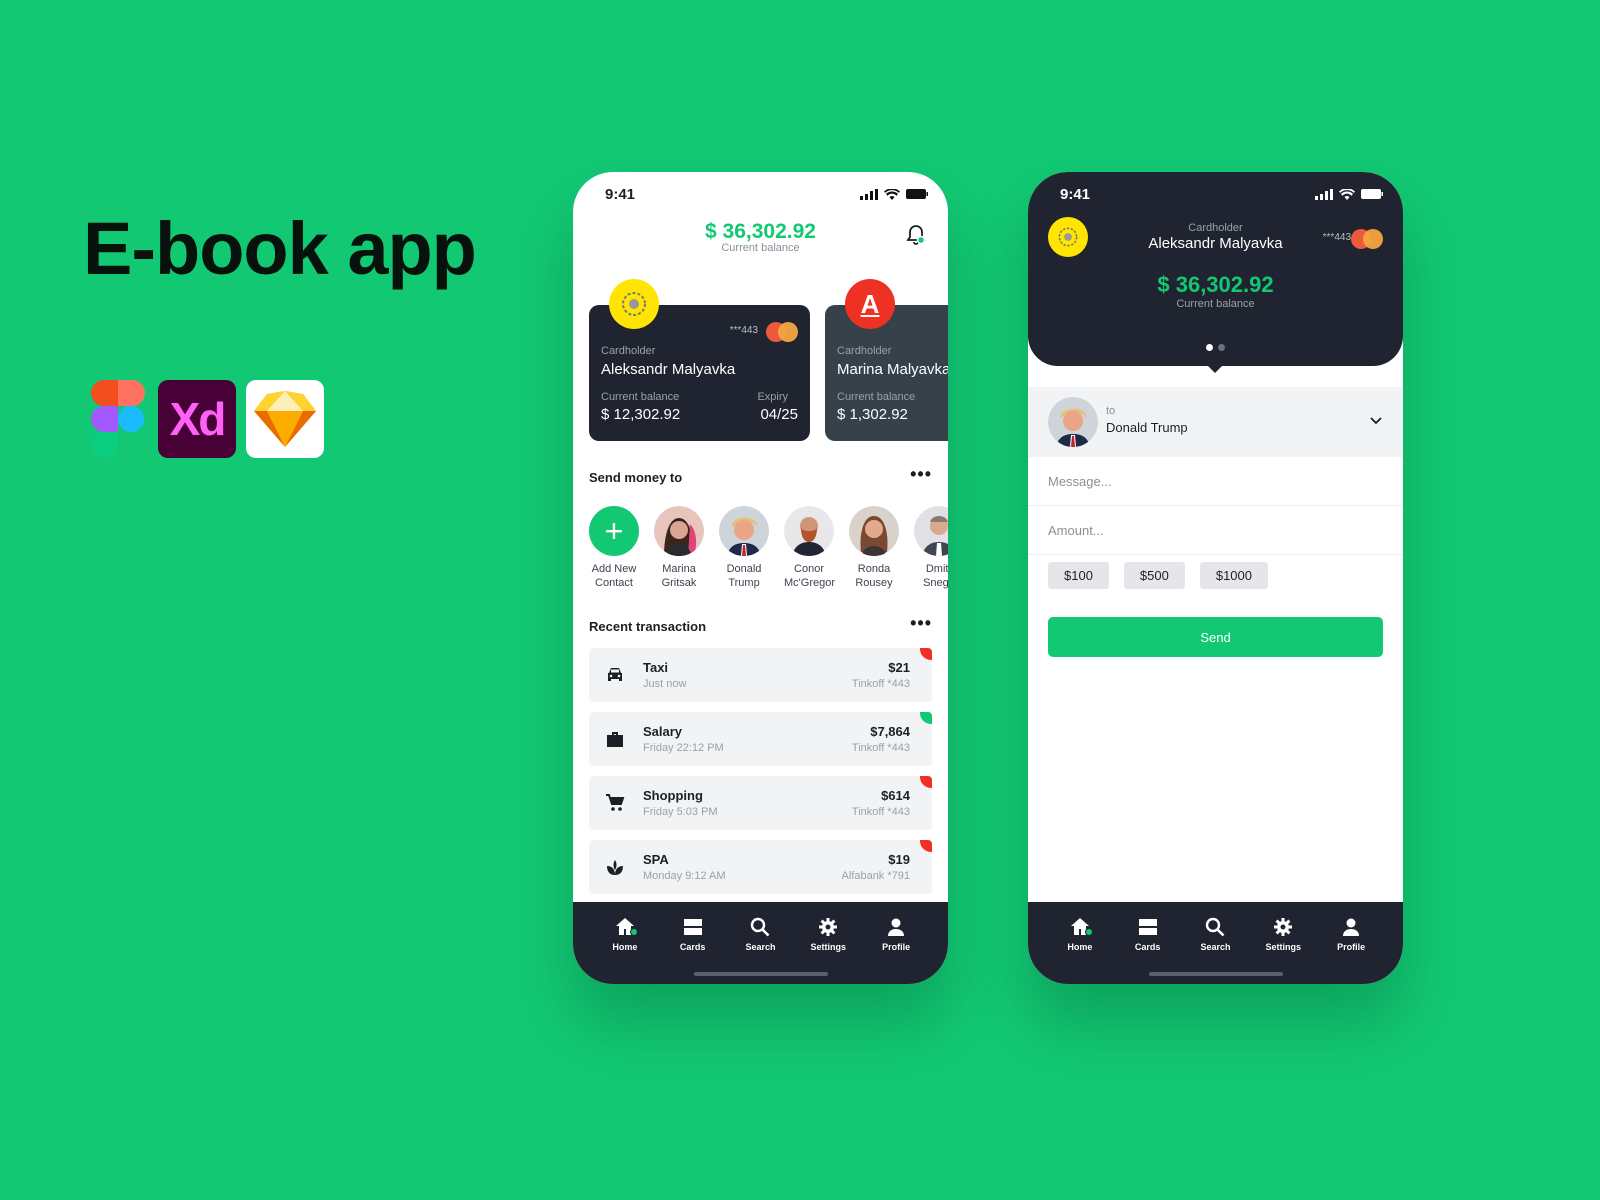 Image resolution: width=1600 pixels, height=1200 pixels. I want to click on amount-chips: $100 $500 $1000, so click(1158, 575).